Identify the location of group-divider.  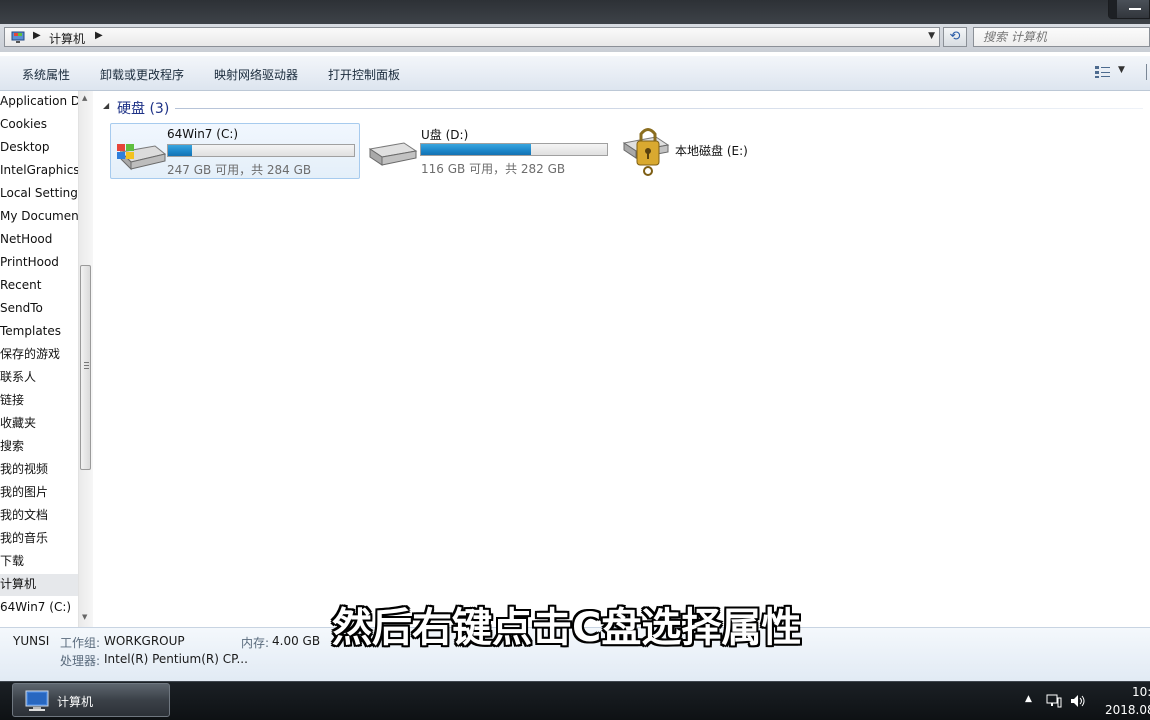
(659, 108).